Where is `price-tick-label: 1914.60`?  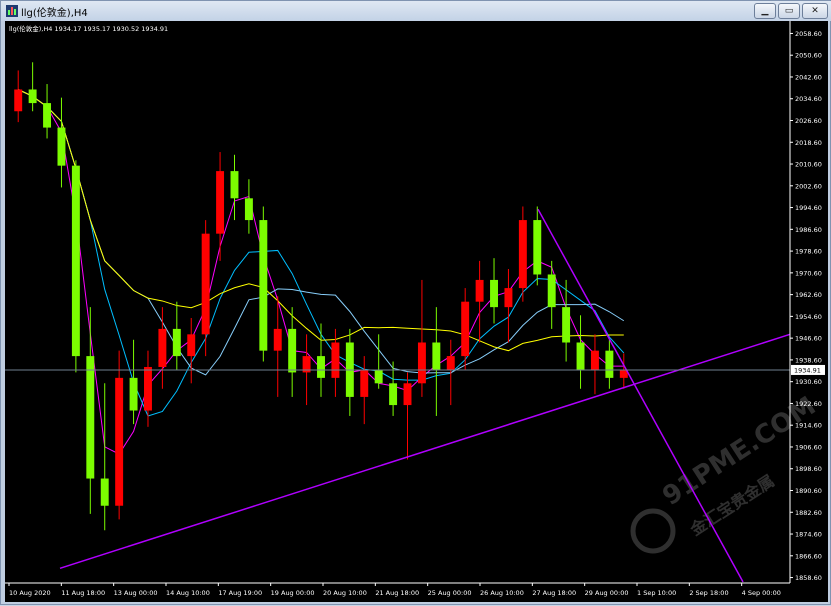
price-tick-label: 1914.60 is located at coordinates (808, 426).